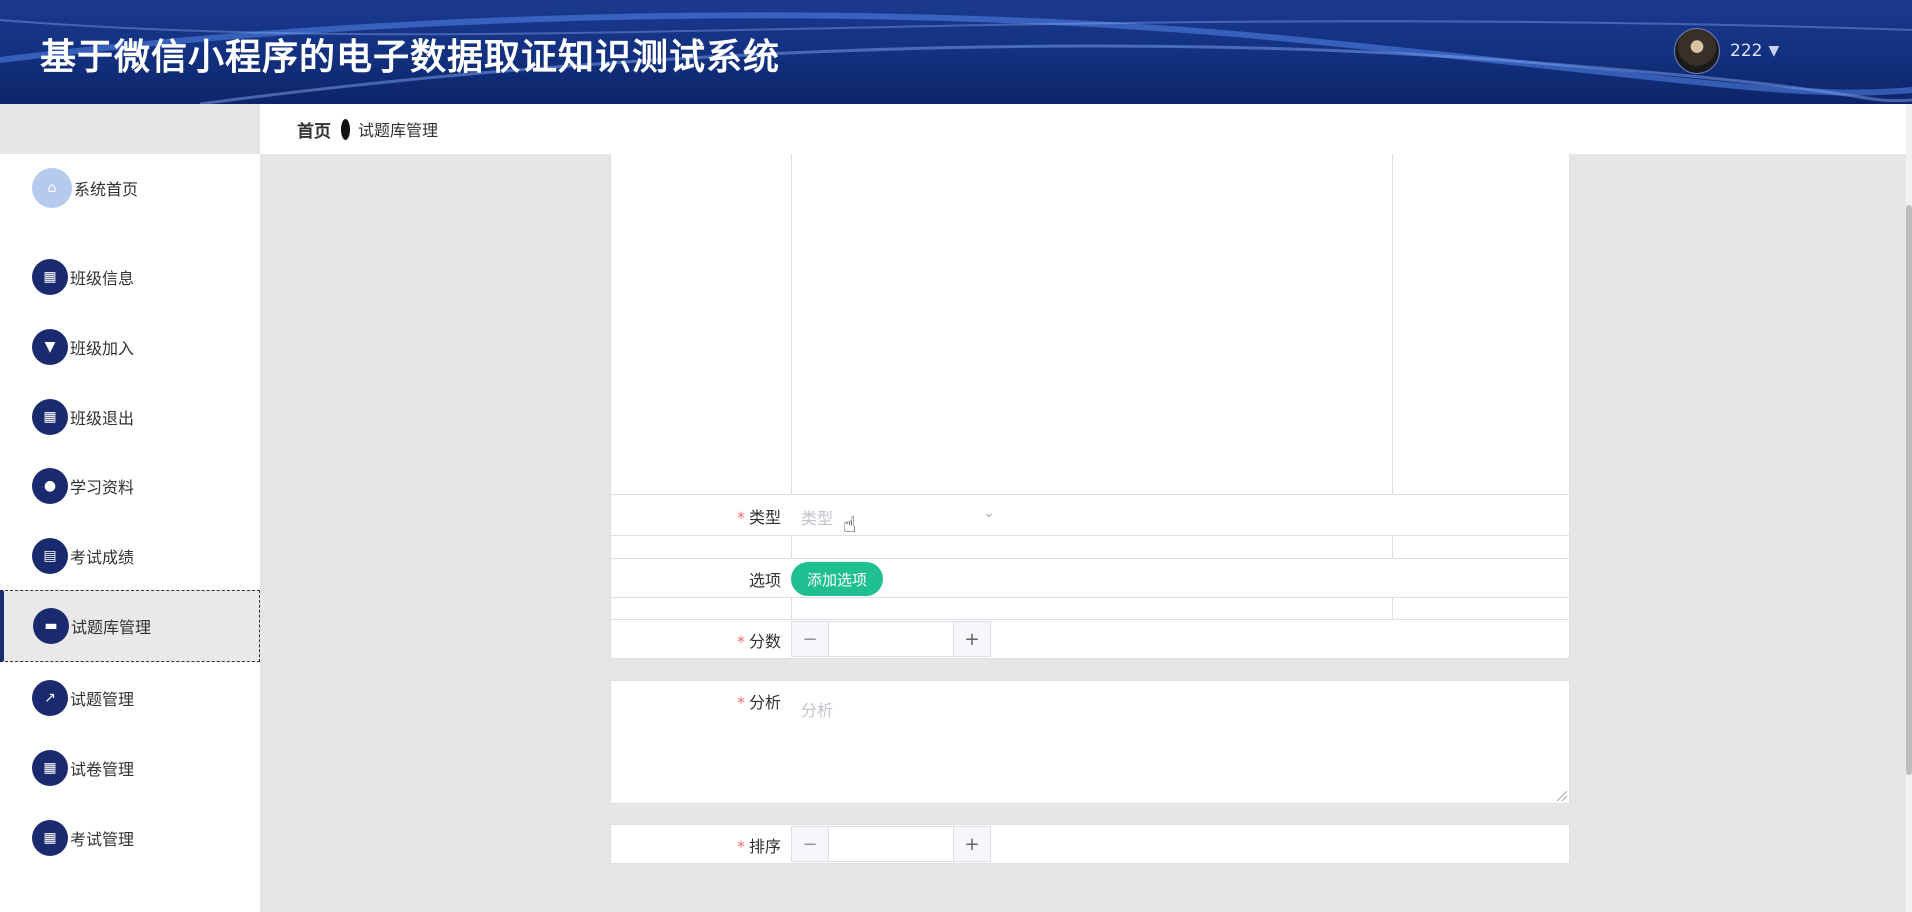 Image resolution: width=1912 pixels, height=912 pixels. What do you see at coordinates (891, 844) in the screenshot?
I see `sort-stepper: − +` at bounding box center [891, 844].